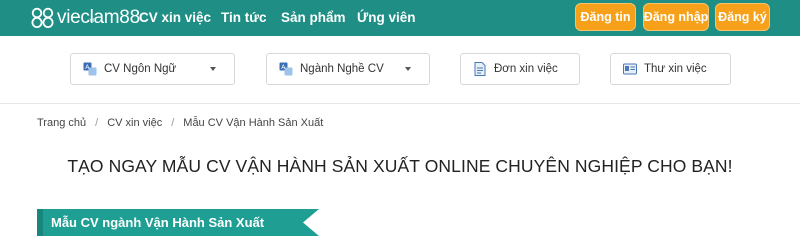  What do you see at coordinates (175, 18) in the screenshot?
I see `nav-cv-xin-viec: CV xin việc` at bounding box center [175, 18].